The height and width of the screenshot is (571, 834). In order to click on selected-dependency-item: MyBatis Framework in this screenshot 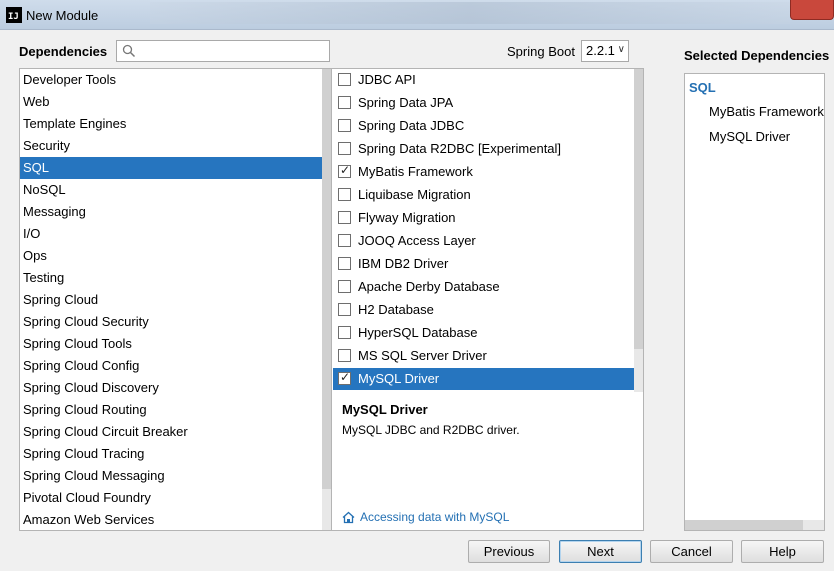, I will do `click(766, 111)`.